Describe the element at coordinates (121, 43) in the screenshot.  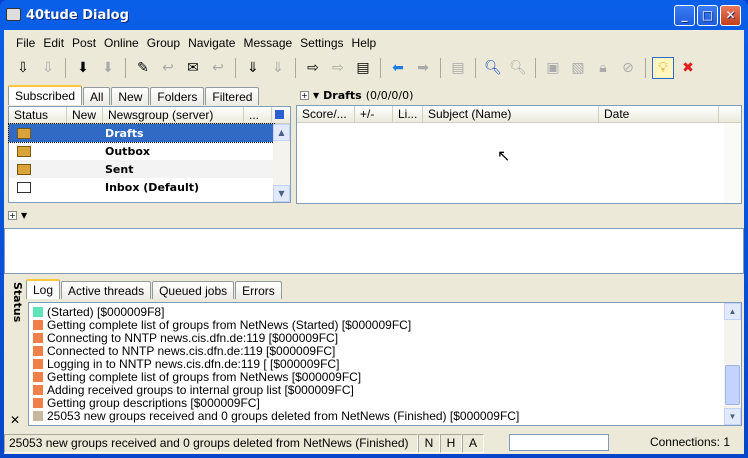
I see `menu-online: Online` at that location.